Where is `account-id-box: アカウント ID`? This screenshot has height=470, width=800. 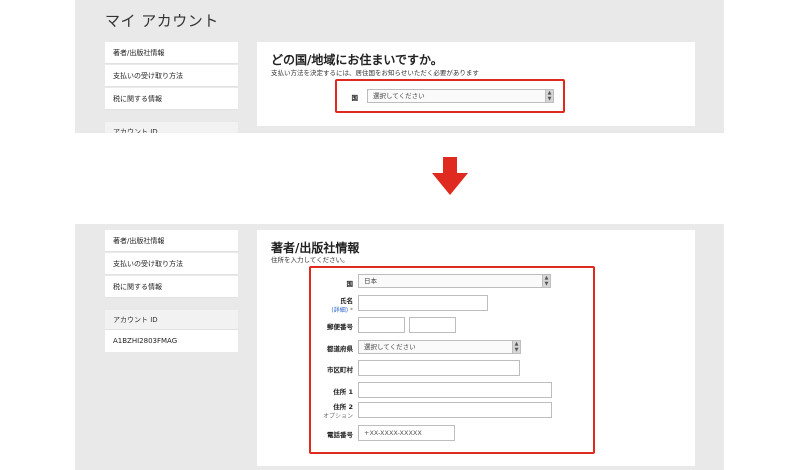
account-id-box: アカウント ID is located at coordinates (171, 127).